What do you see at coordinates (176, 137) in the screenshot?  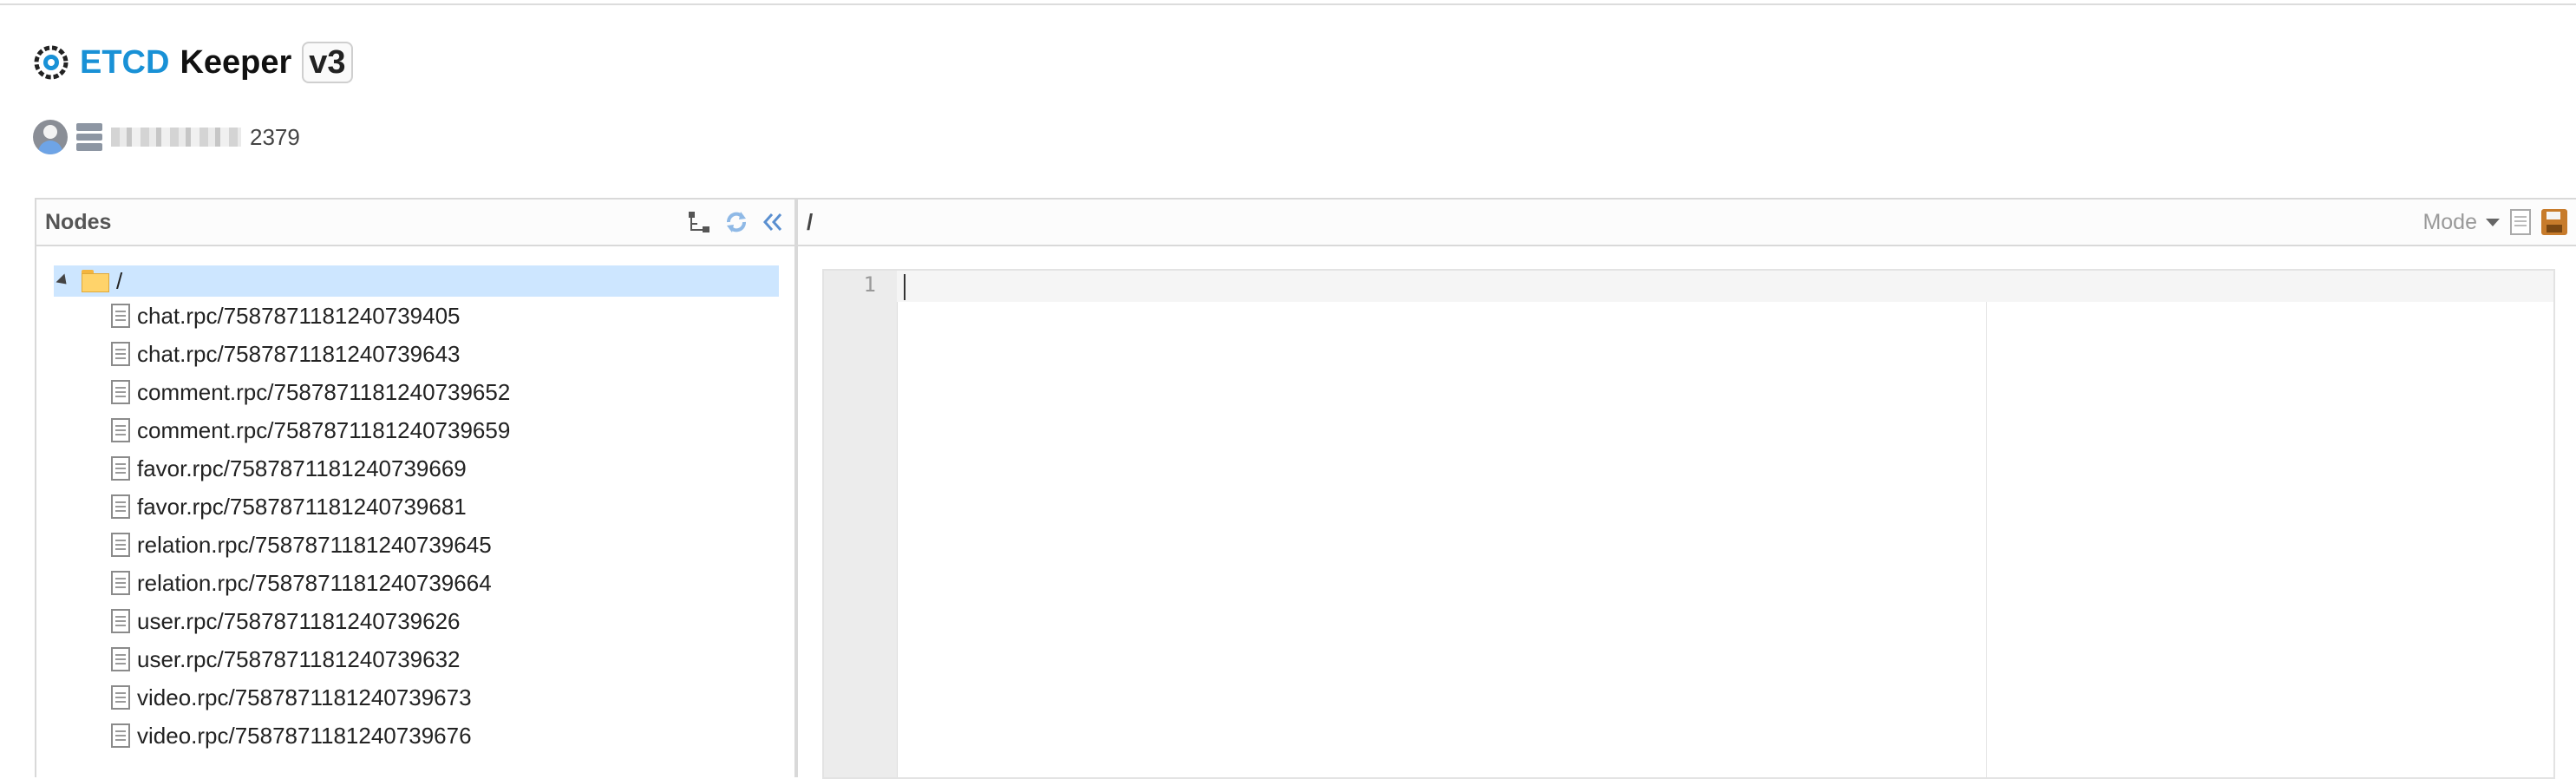 I see `blurred-host` at bounding box center [176, 137].